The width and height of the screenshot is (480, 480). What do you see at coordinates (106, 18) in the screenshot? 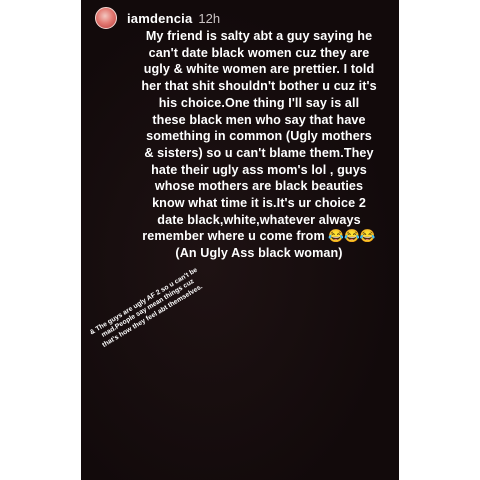
I see `avatar` at bounding box center [106, 18].